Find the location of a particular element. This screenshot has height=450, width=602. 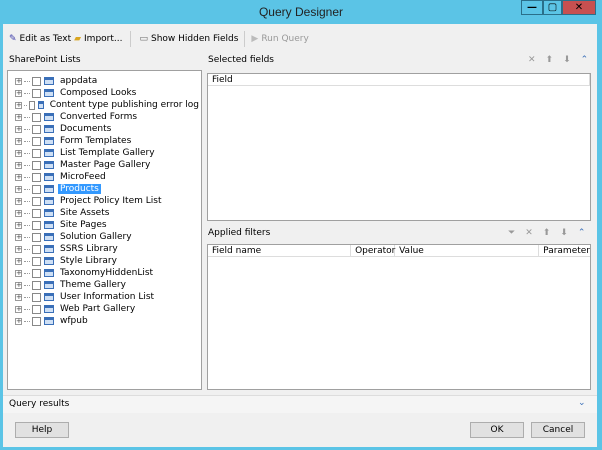

column-header-field-name: Field name is located at coordinates (280, 250).